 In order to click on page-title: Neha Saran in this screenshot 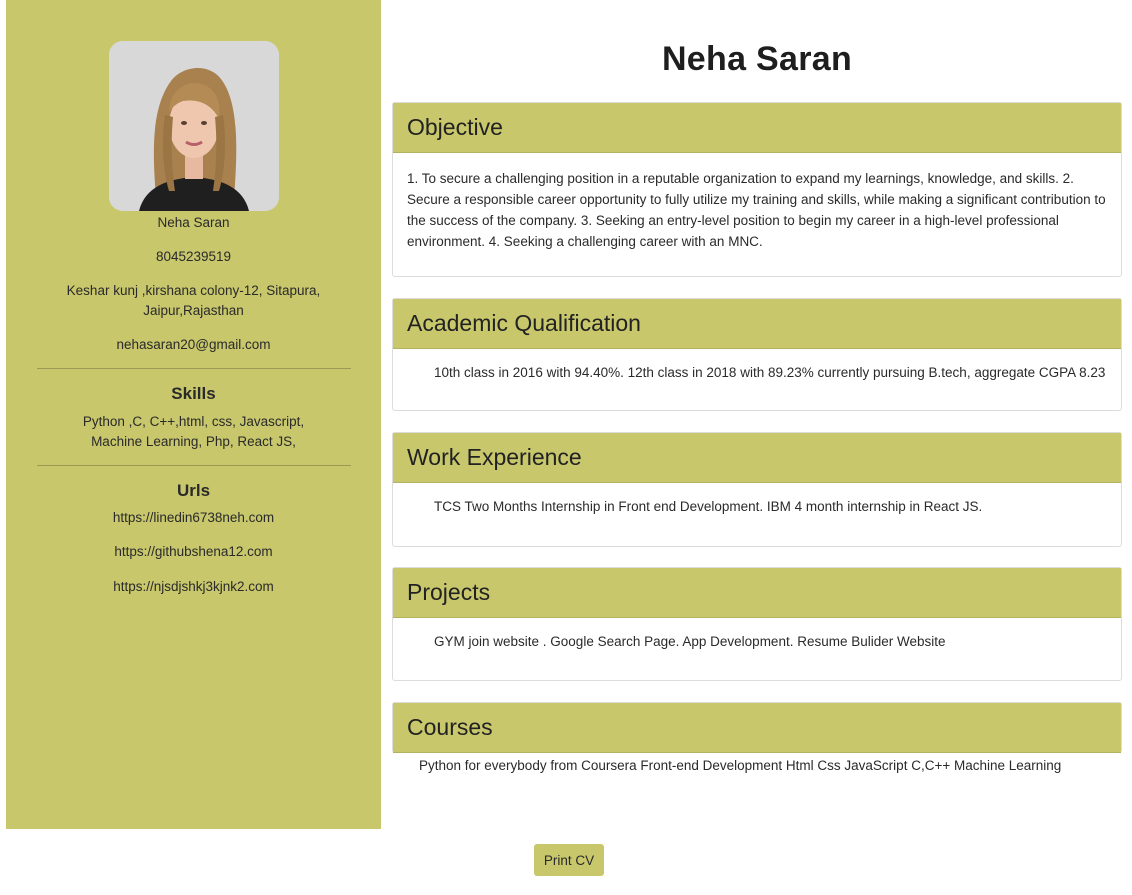, I will do `click(757, 59)`.